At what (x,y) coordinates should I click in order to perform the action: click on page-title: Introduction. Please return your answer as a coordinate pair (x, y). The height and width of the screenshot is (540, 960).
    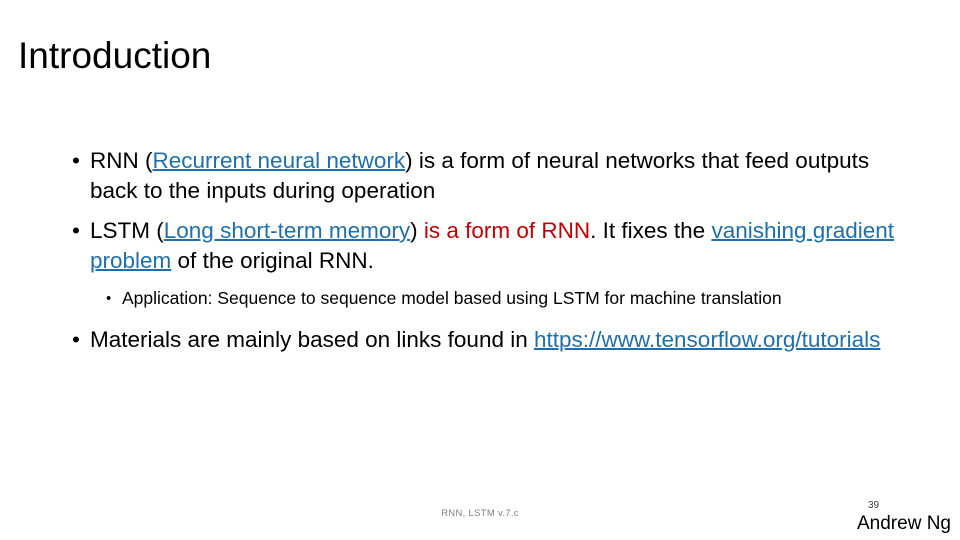
    Looking at the image, I should click on (115, 55).